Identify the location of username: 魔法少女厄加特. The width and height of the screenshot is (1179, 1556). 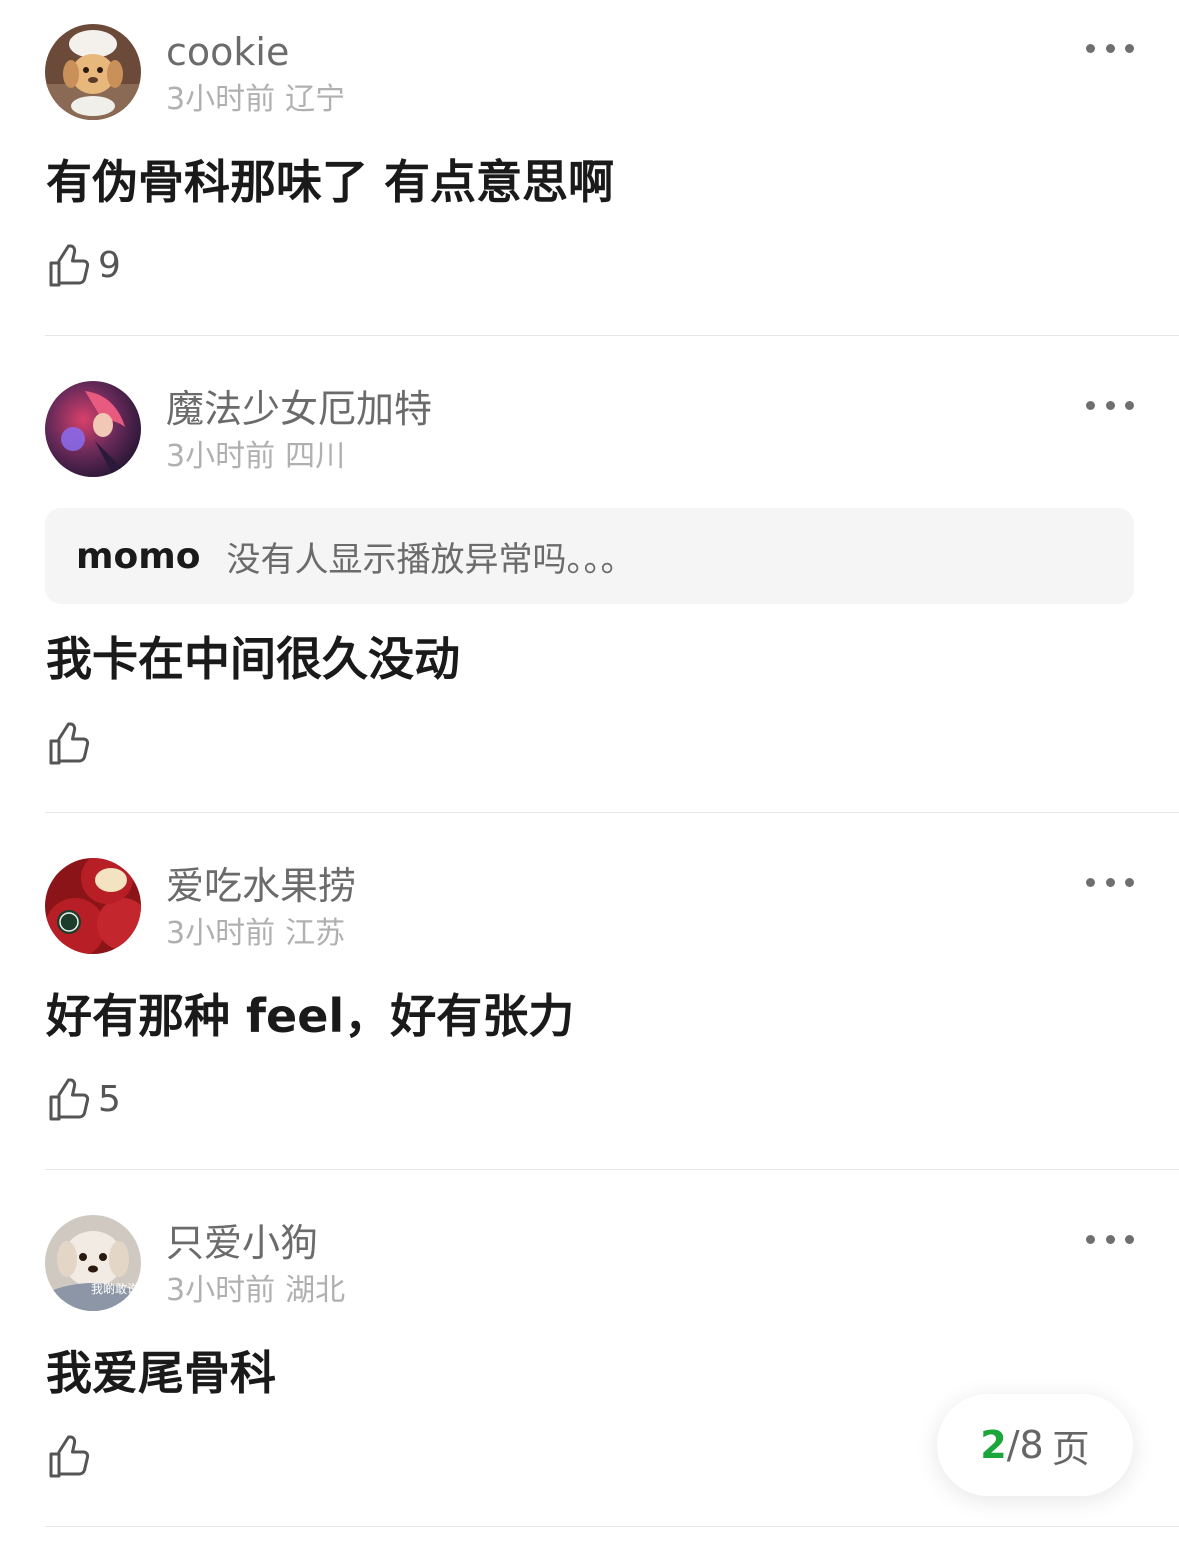
(299, 409).